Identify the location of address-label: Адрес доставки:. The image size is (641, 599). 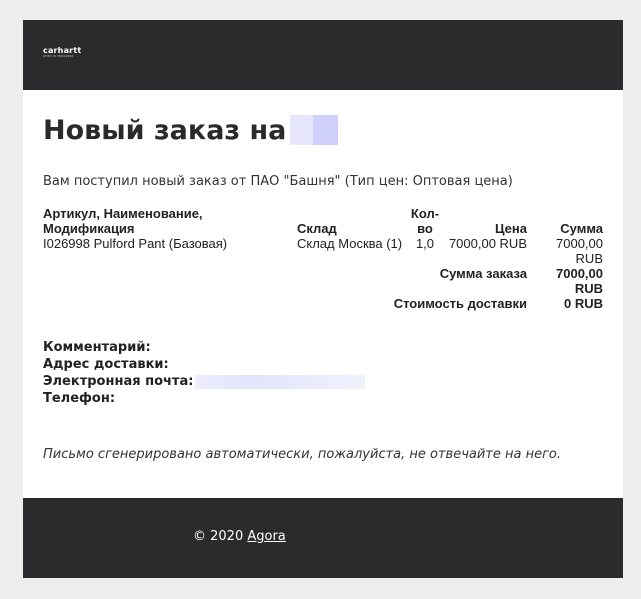
(106, 364).